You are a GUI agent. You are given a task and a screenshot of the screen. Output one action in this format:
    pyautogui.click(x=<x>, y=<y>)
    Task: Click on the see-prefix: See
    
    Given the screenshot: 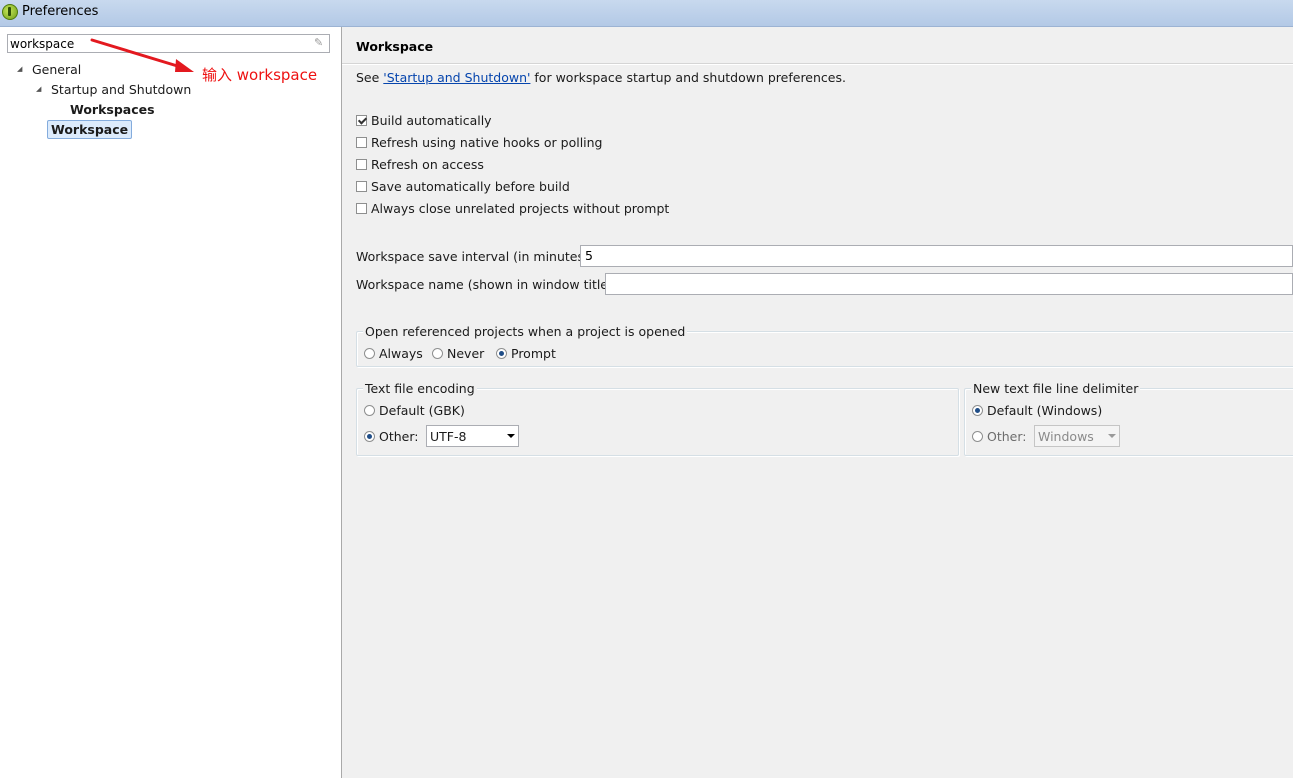 What is the action you would take?
    pyautogui.click(x=370, y=77)
    